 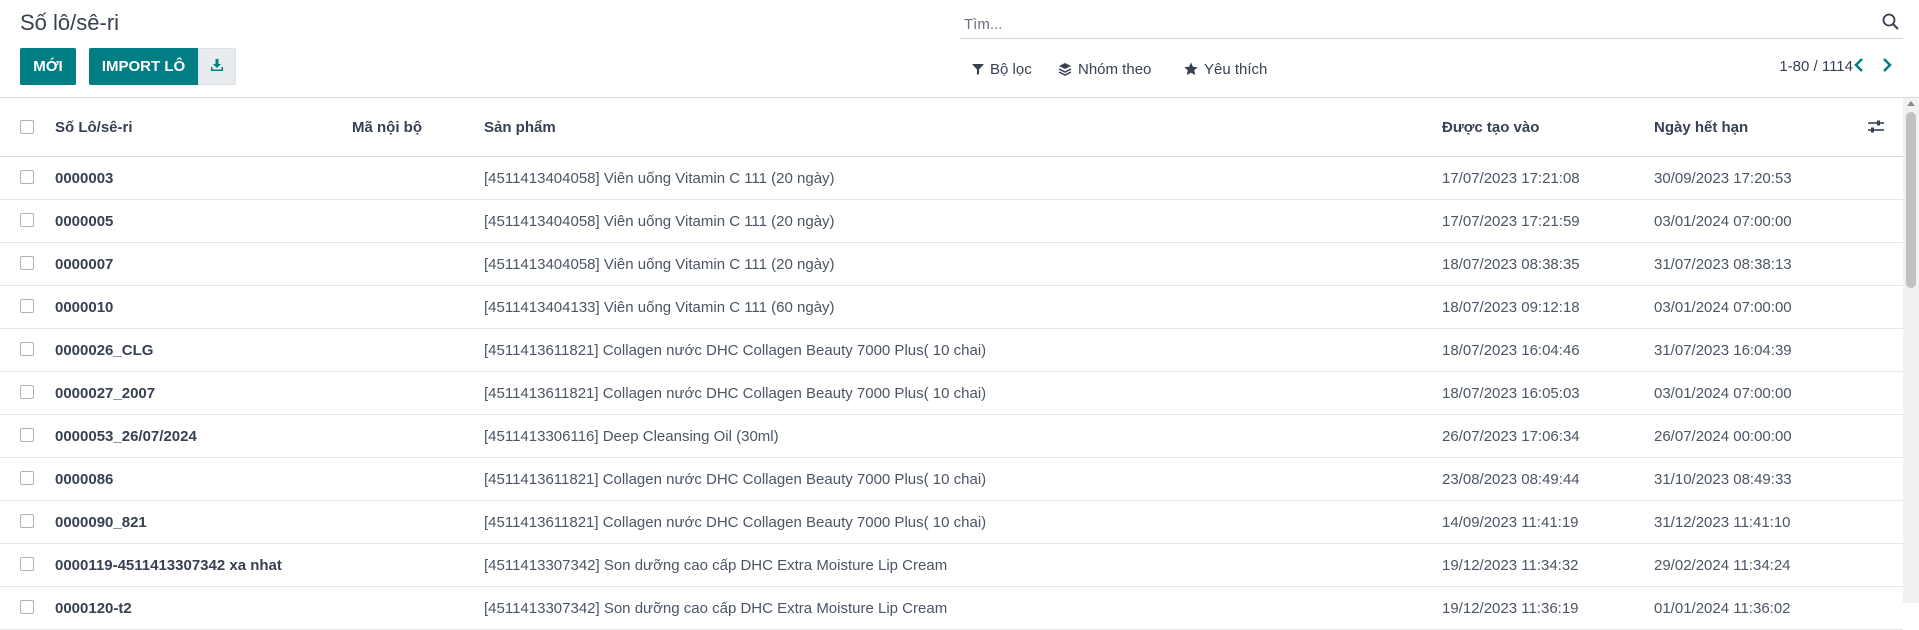 I want to click on cell-created: 17/07/2023 17:21:08, so click(x=1511, y=178).